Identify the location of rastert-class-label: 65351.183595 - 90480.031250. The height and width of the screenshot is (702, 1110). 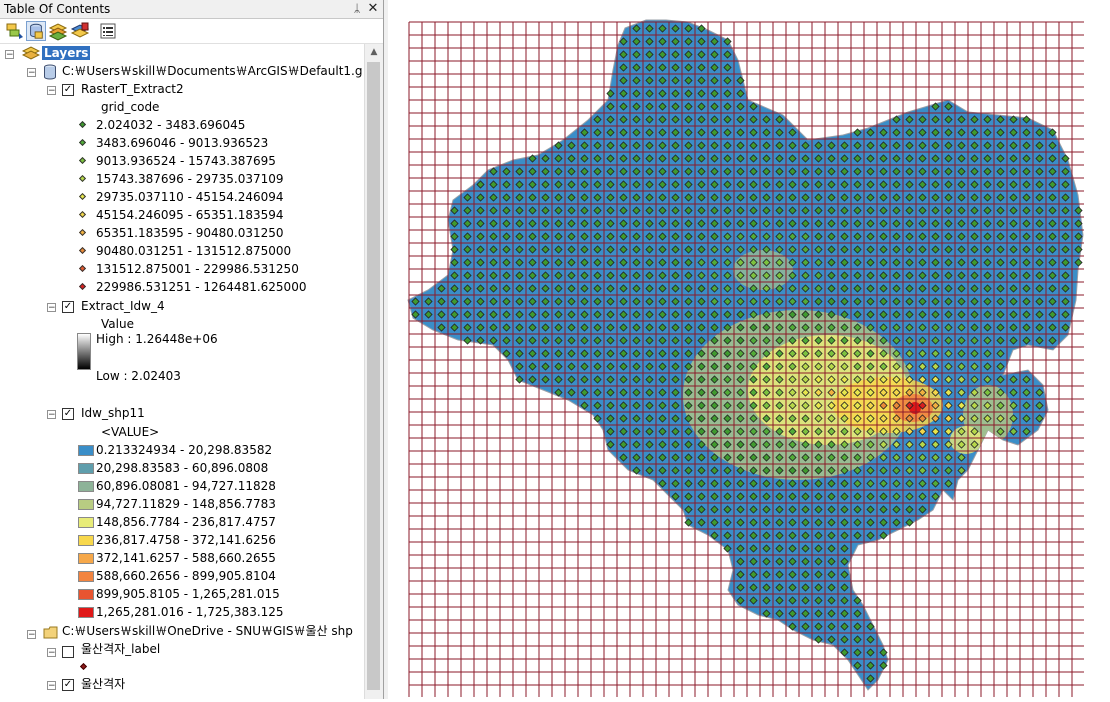
(190, 233).